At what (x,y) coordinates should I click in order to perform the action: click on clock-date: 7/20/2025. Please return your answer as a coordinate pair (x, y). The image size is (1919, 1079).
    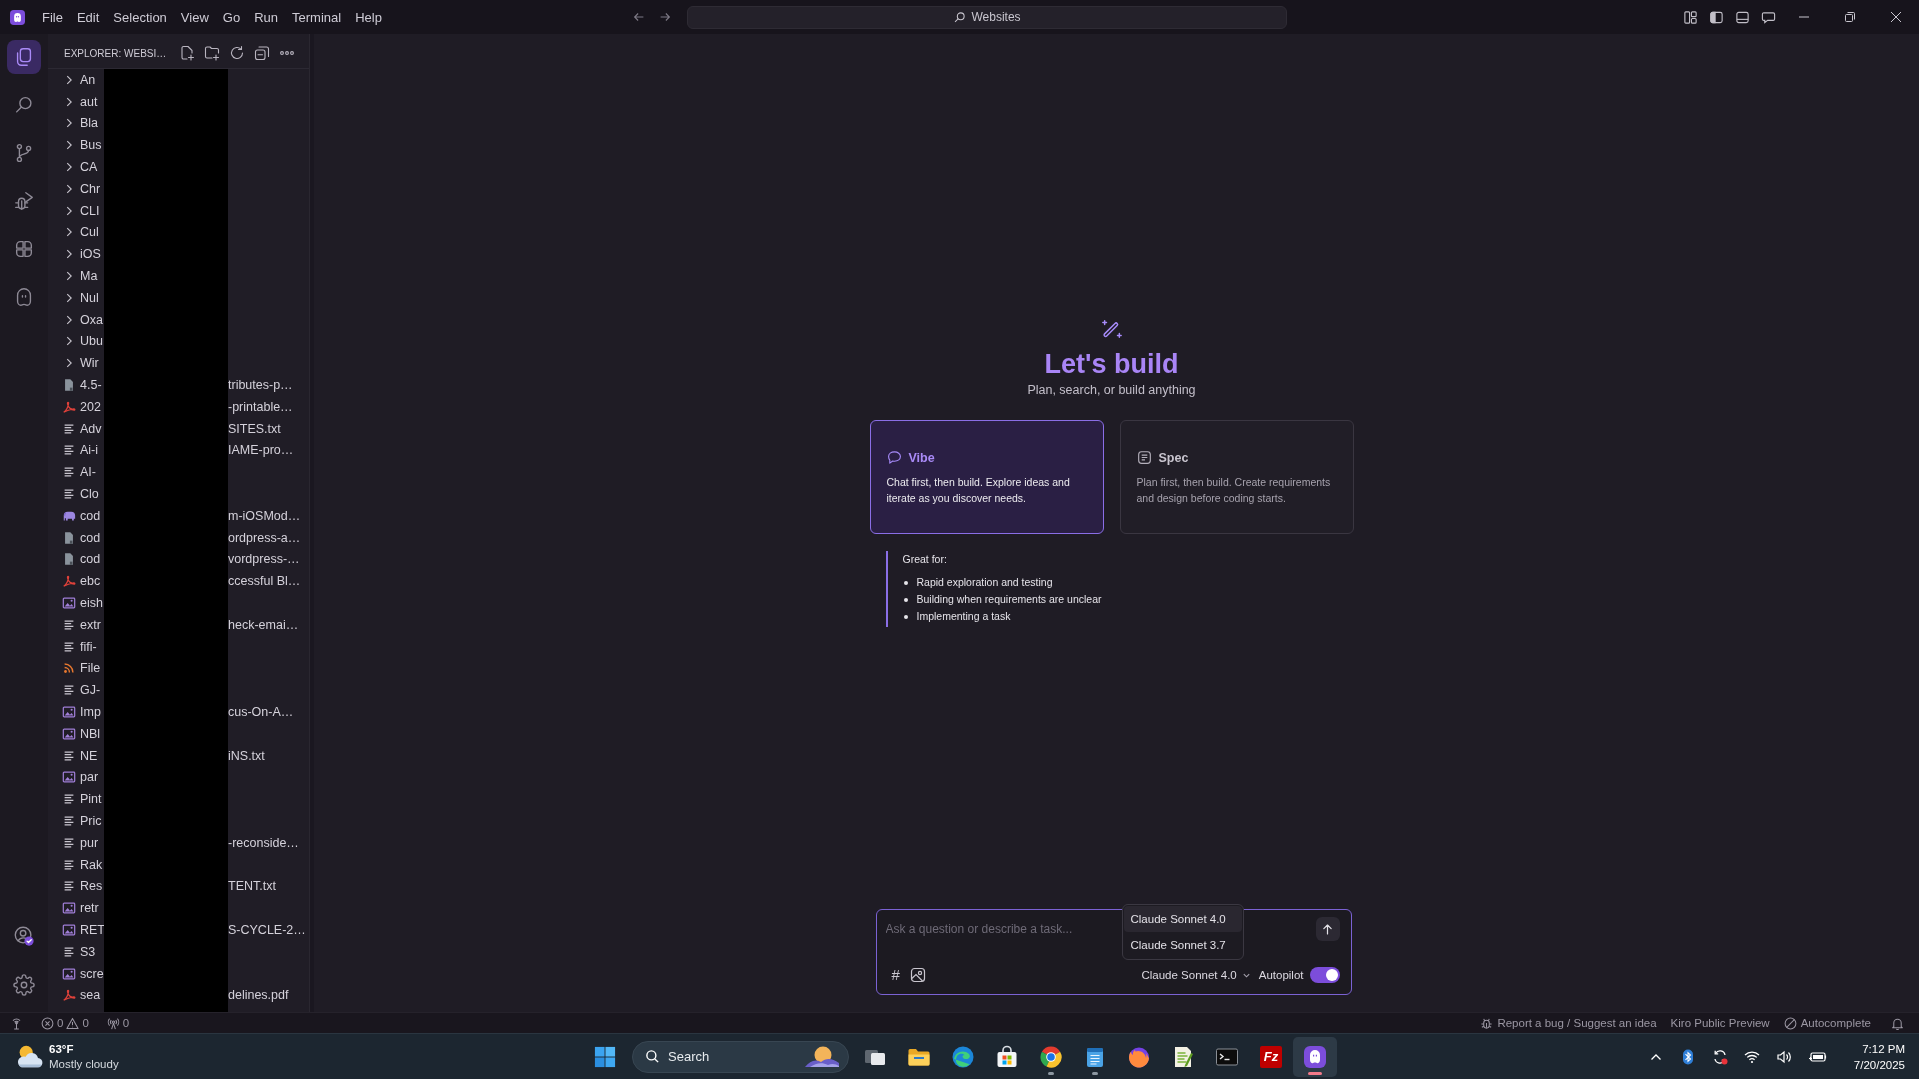
    Looking at the image, I should click on (1879, 1064).